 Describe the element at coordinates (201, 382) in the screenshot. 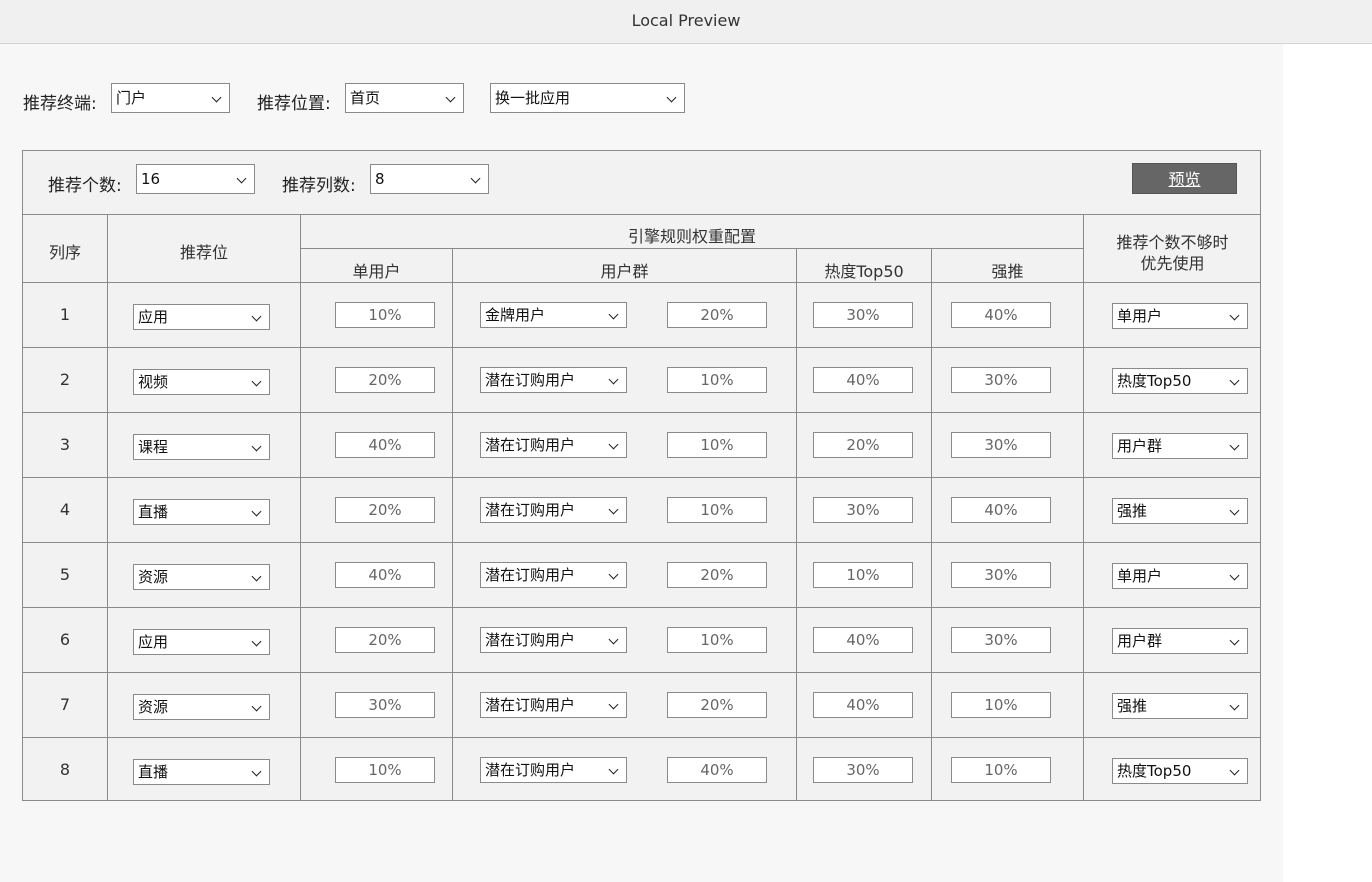

I see `slot-select: 视频` at that location.